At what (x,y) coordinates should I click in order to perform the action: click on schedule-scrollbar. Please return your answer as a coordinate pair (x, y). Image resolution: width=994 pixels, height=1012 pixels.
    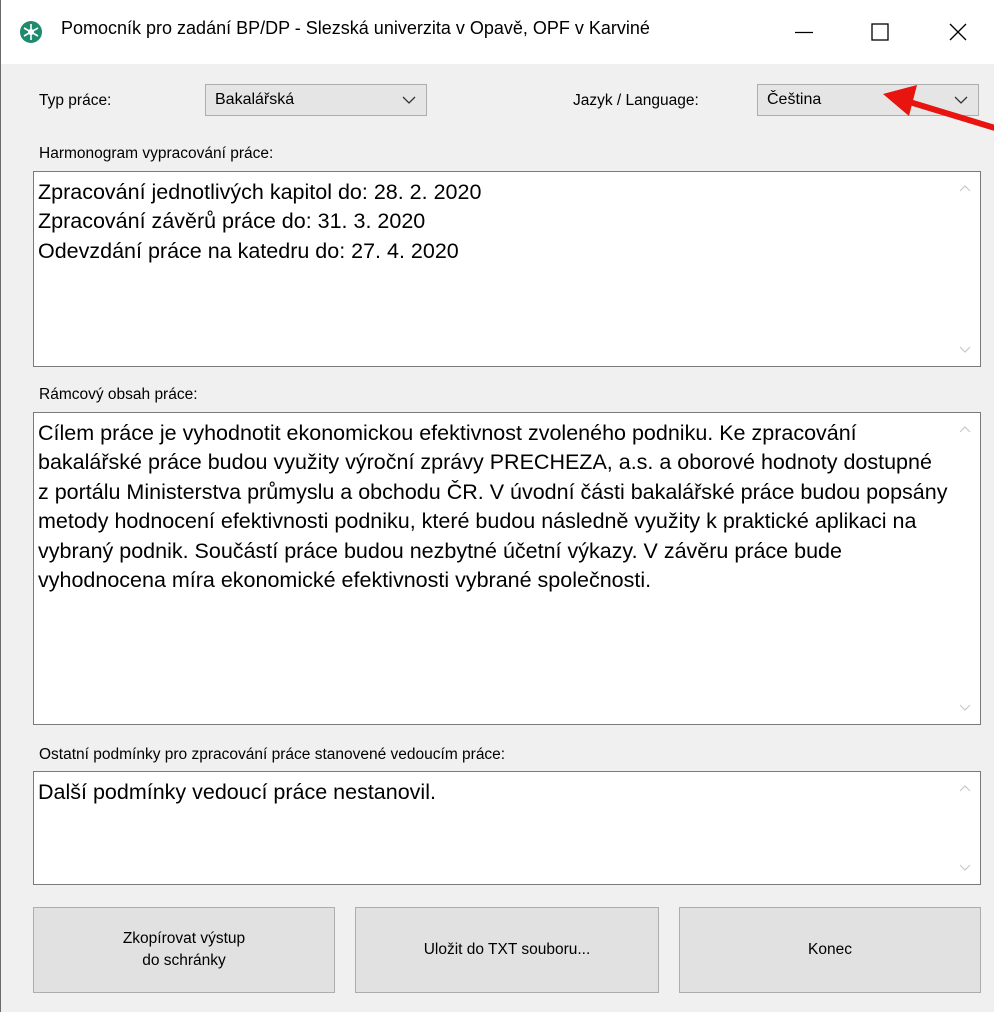
    Looking at the image, I should click on (965, 269).